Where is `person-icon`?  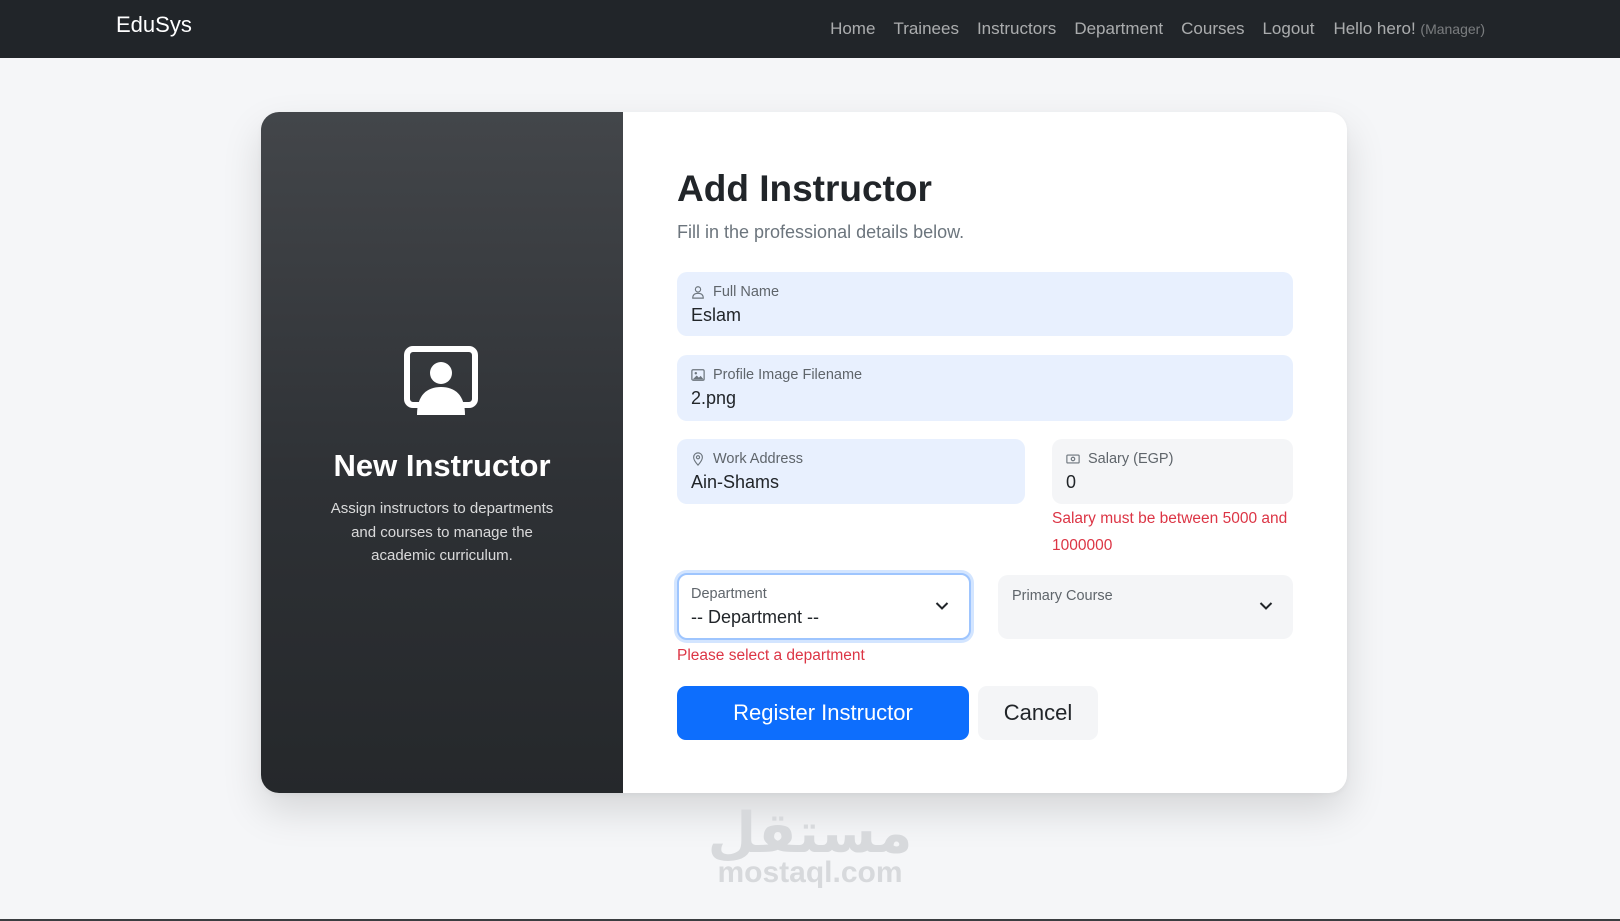
person-icon is located at coordinates (698, 292).